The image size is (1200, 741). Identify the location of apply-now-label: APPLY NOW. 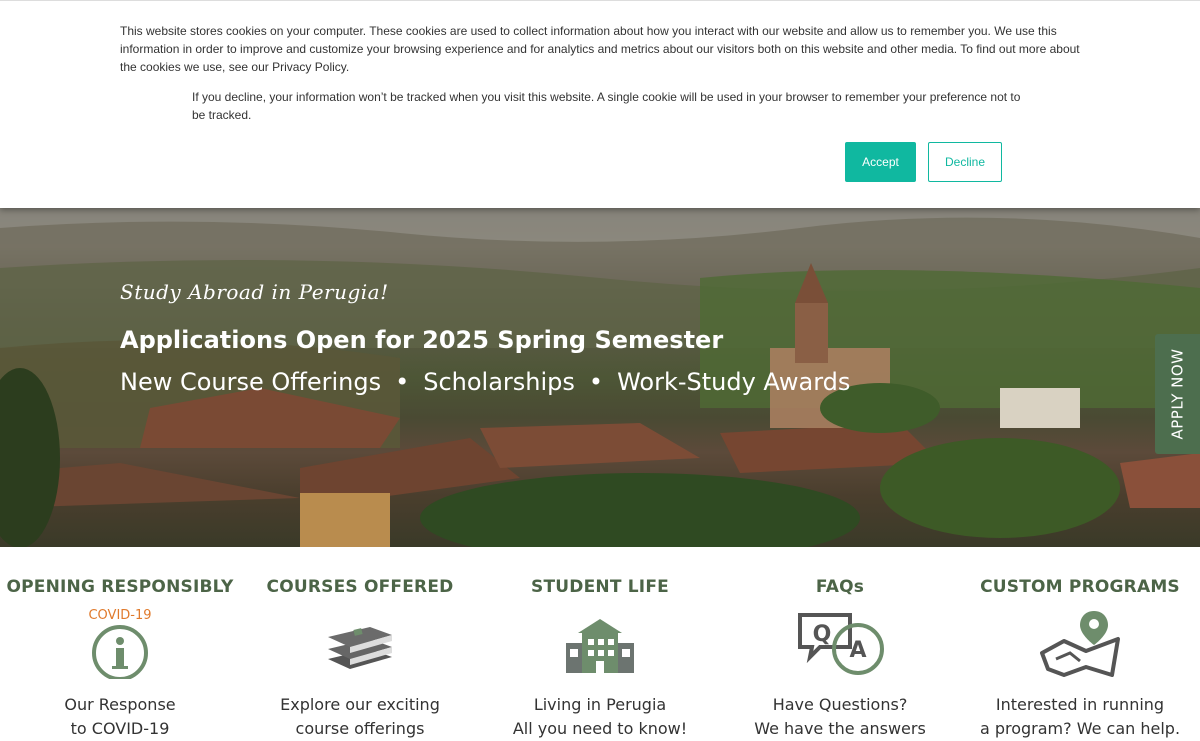
(1177, 394).